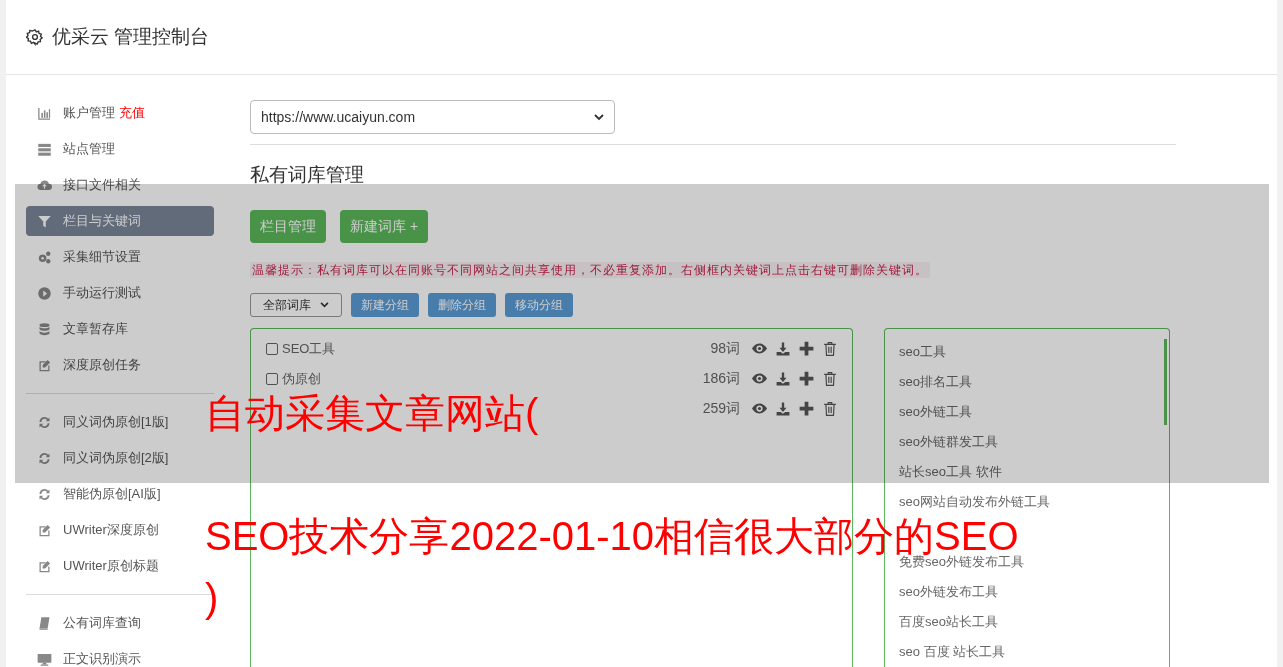  I want to click on sidebar-label: 深度原创任务, so click(102, 365).